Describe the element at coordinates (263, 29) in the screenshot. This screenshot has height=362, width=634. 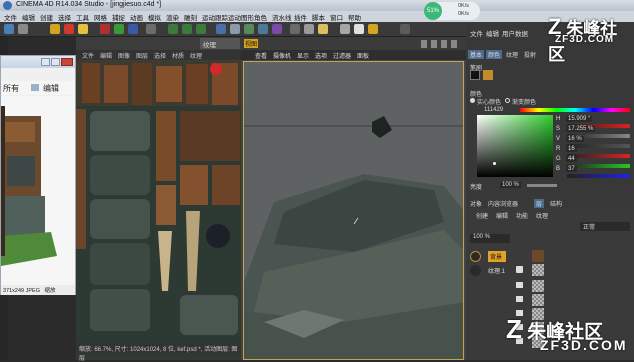
I see `array-icon` at that location.